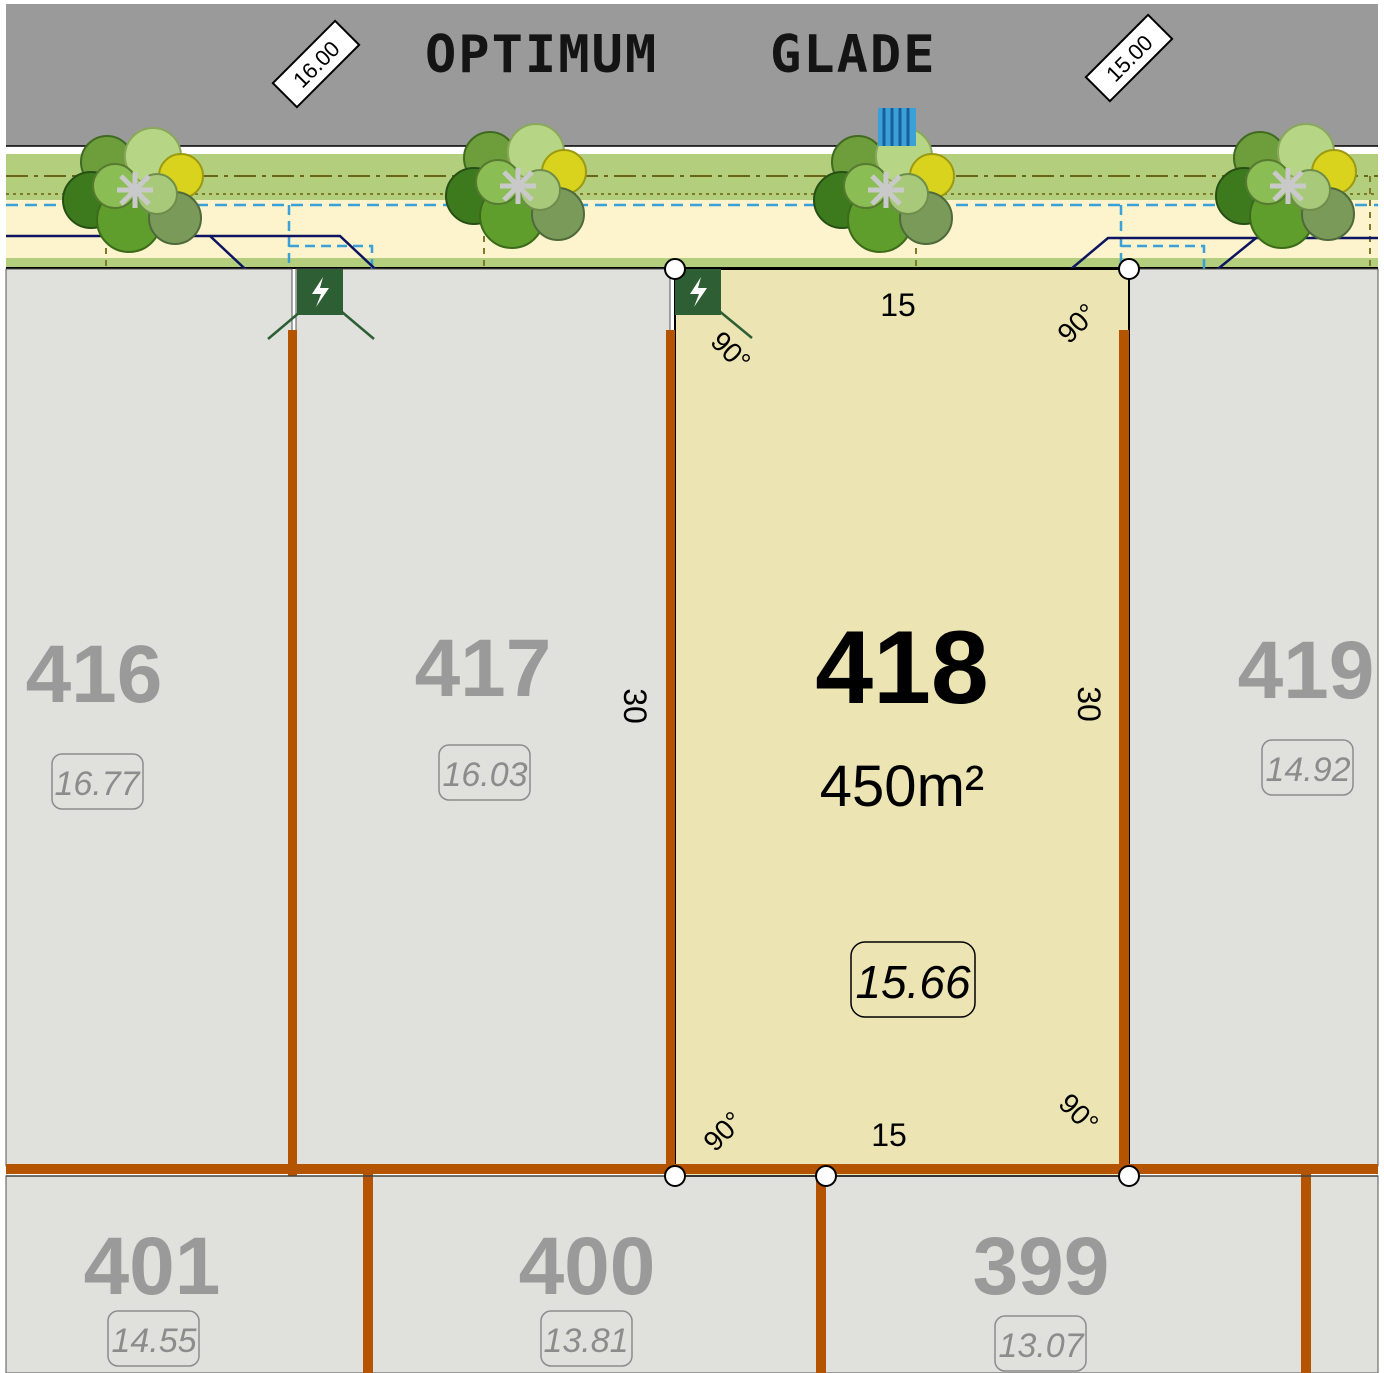 This screenshot has height=1373, width=1384. I want to click on street-name-word-2: GLADE, so click(853, 55).